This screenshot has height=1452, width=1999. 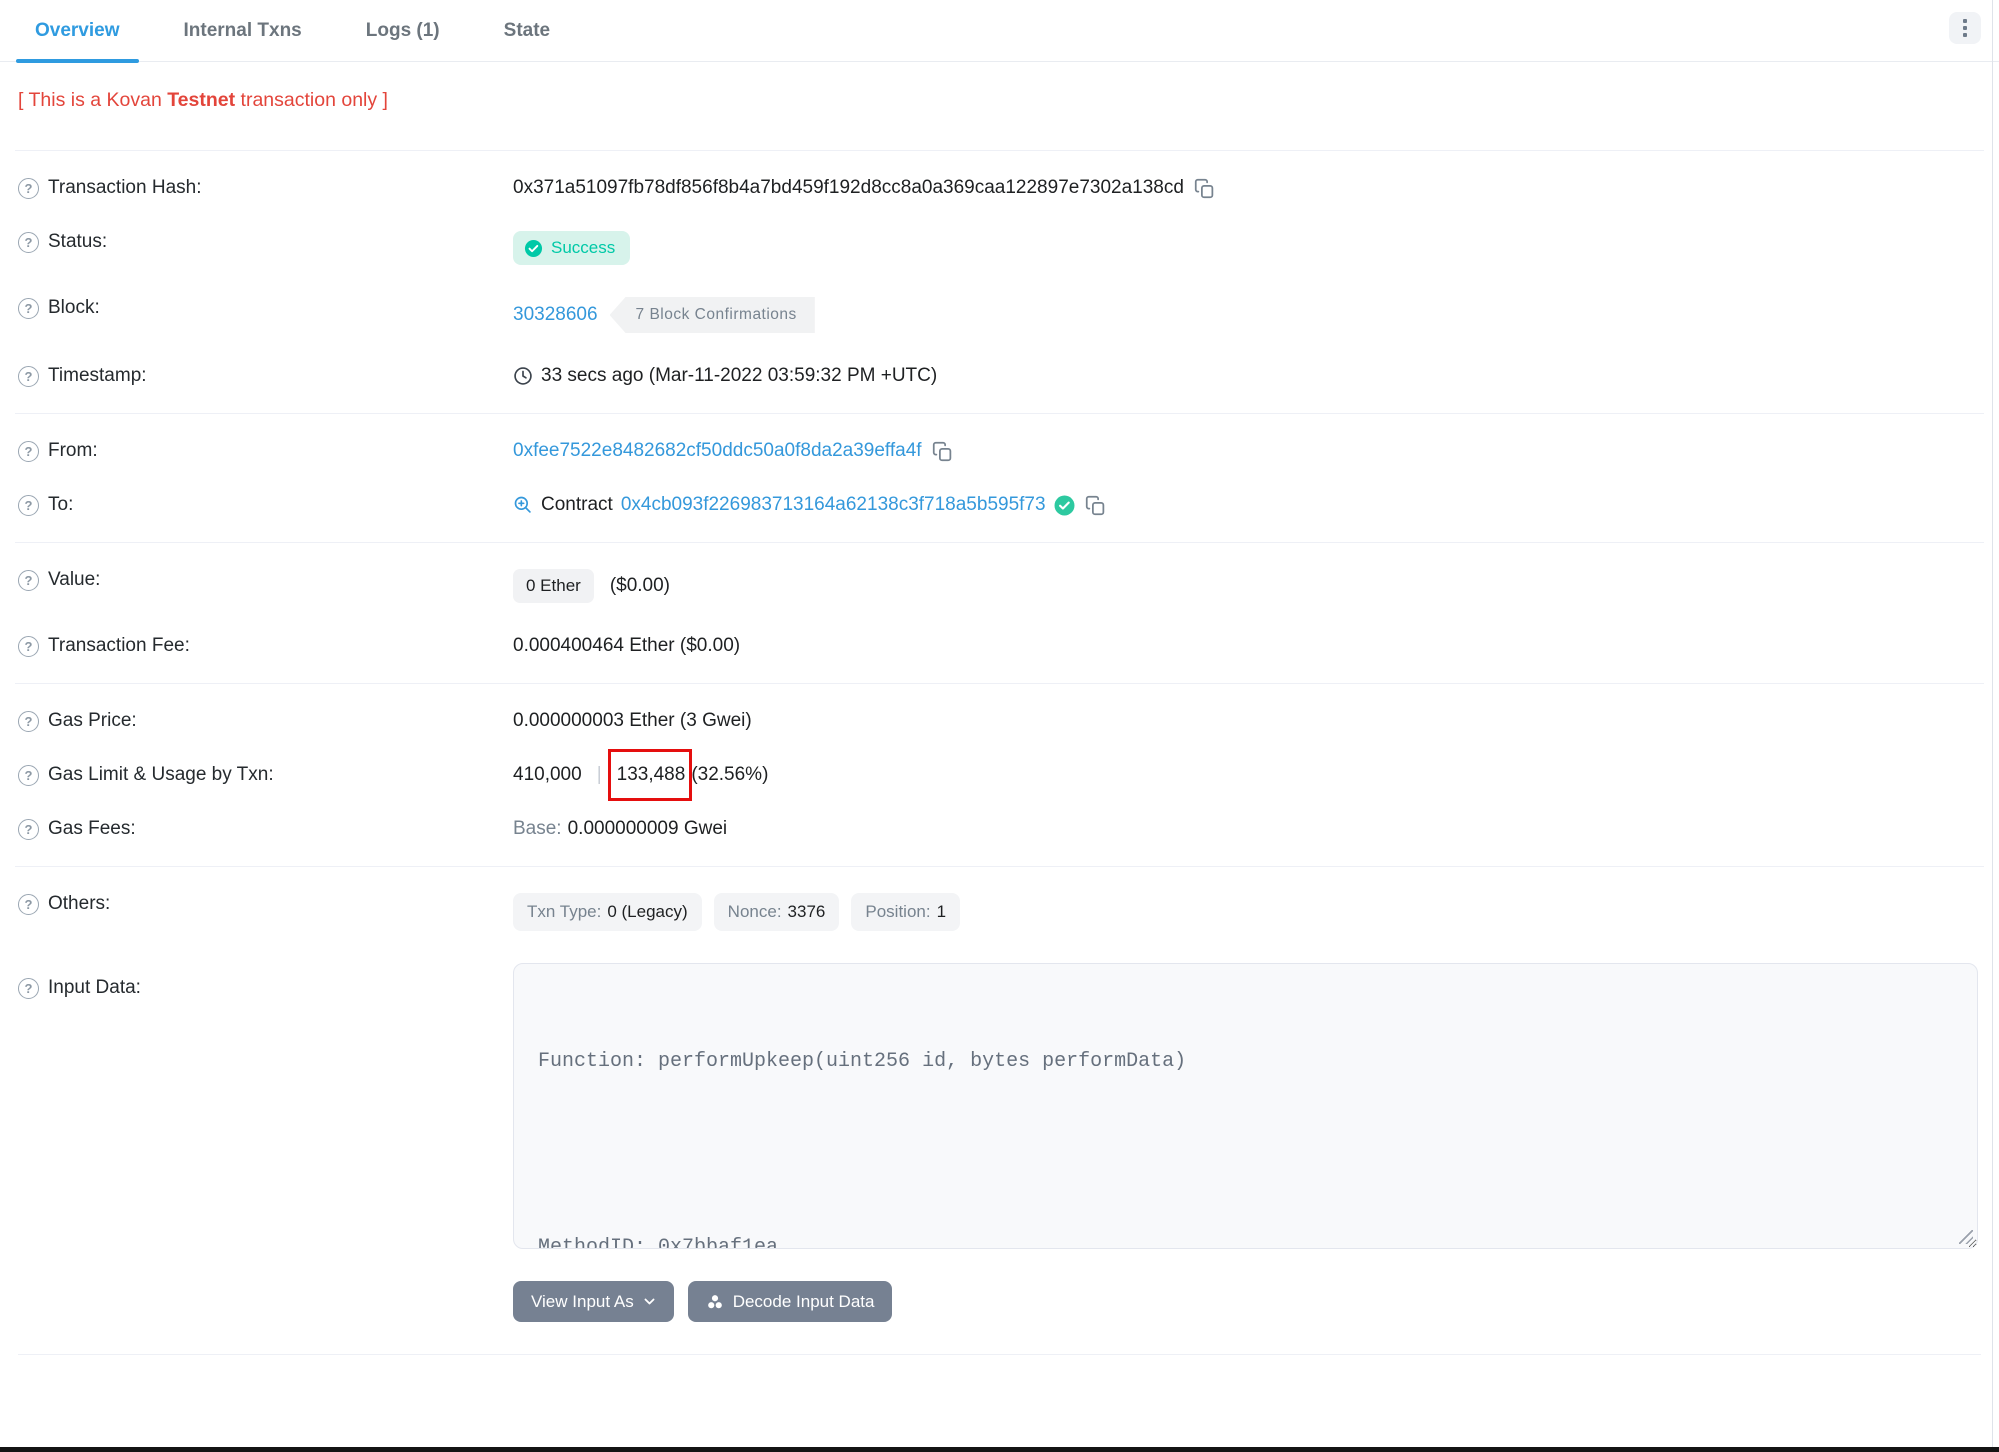 I want to click on others-label: Others:, so click(x=79, y=903).